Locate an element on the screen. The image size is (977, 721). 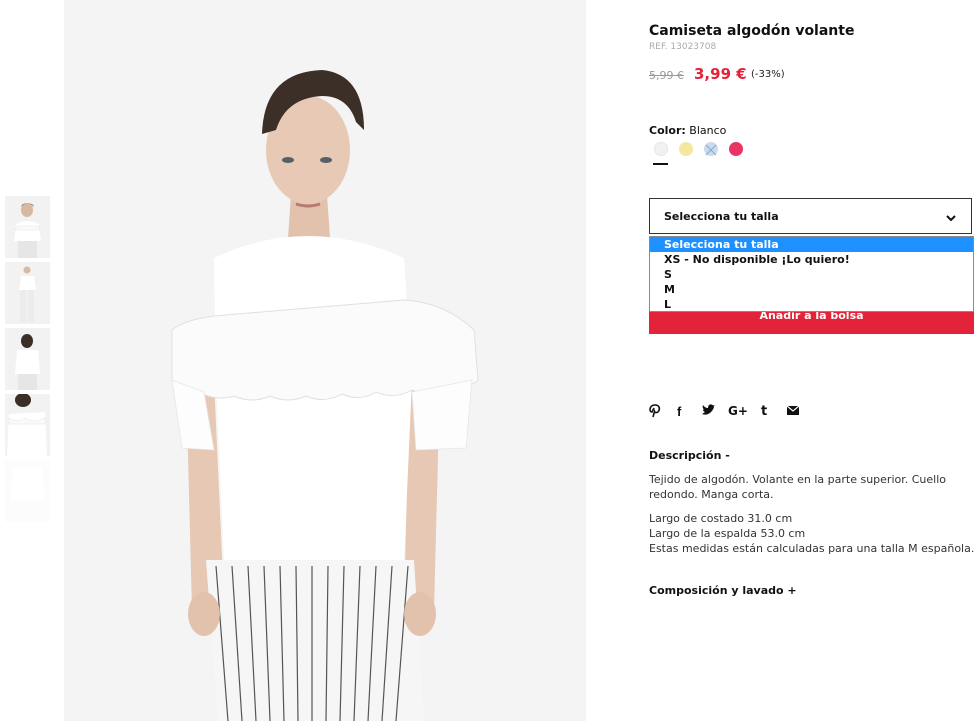
add-to-bag-button: Añadir a la bolsa is located at coordinates (811, 322).